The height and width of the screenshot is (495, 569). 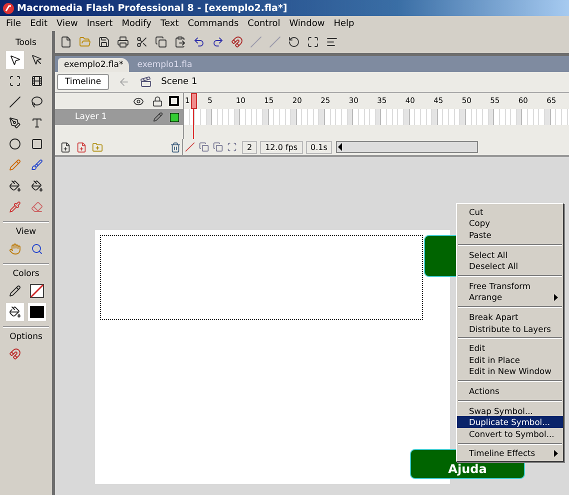 I want to click on frame-rate: 12.0 fps, so click(x=281, y=147).